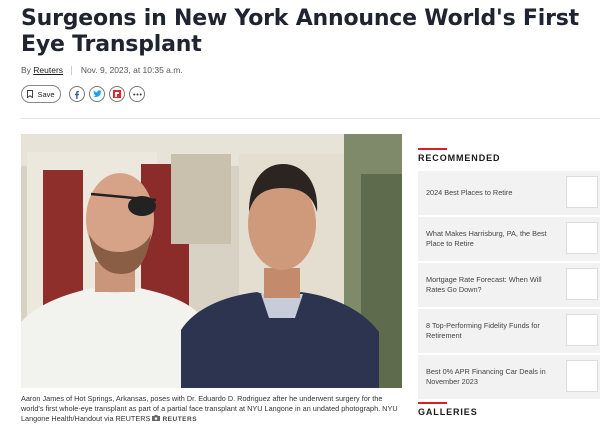 The width and height of the screenshot is (600, 425). I want to click on twitter-icon, so click(97, 93).